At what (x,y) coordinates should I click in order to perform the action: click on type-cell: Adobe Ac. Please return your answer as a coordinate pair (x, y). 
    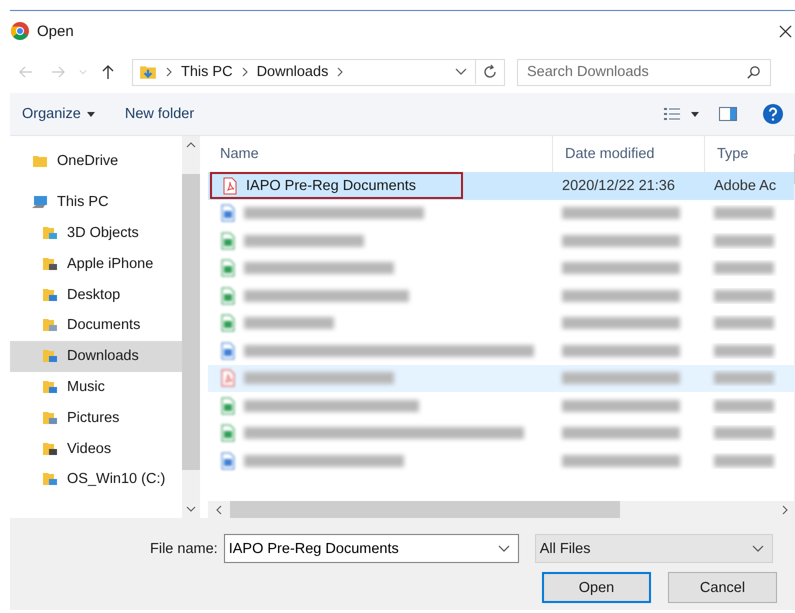
    Looking at the image, I should click on (745, 186).